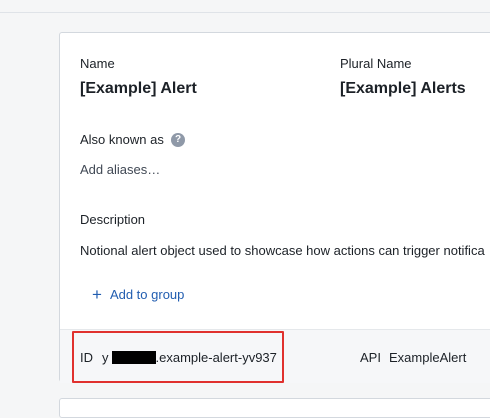 The width and height of the screenshot is (490, 418). What do you see at coordinates (97, 63) in the screenshot?
I see `name-label: Name` at bounding box center [97, 63].